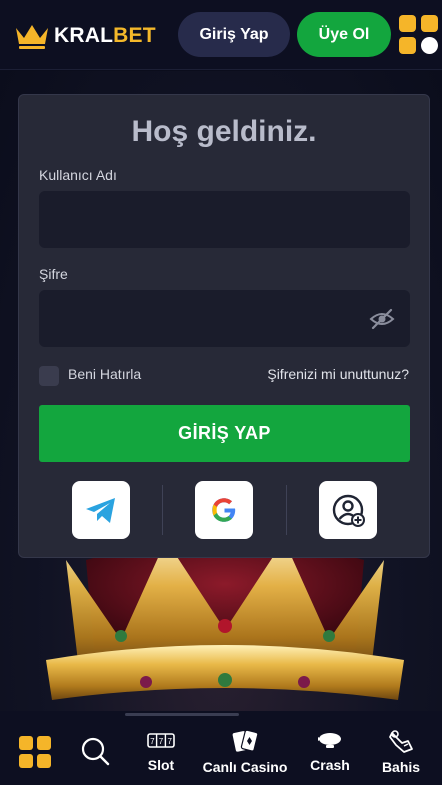 The height and width of the screenshot is (785, 442). I want to click on kralbet-logo: KRALBET, so click(85, 36).